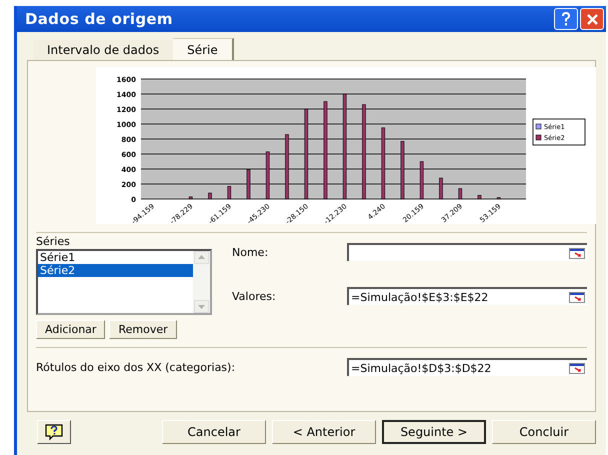 The width and height of the screenshot is (608, 455). What do you see at coordinates (214, 432) in the screenshot?
I see `dialog-button: Cancelar` at bounding box center [214, 432].